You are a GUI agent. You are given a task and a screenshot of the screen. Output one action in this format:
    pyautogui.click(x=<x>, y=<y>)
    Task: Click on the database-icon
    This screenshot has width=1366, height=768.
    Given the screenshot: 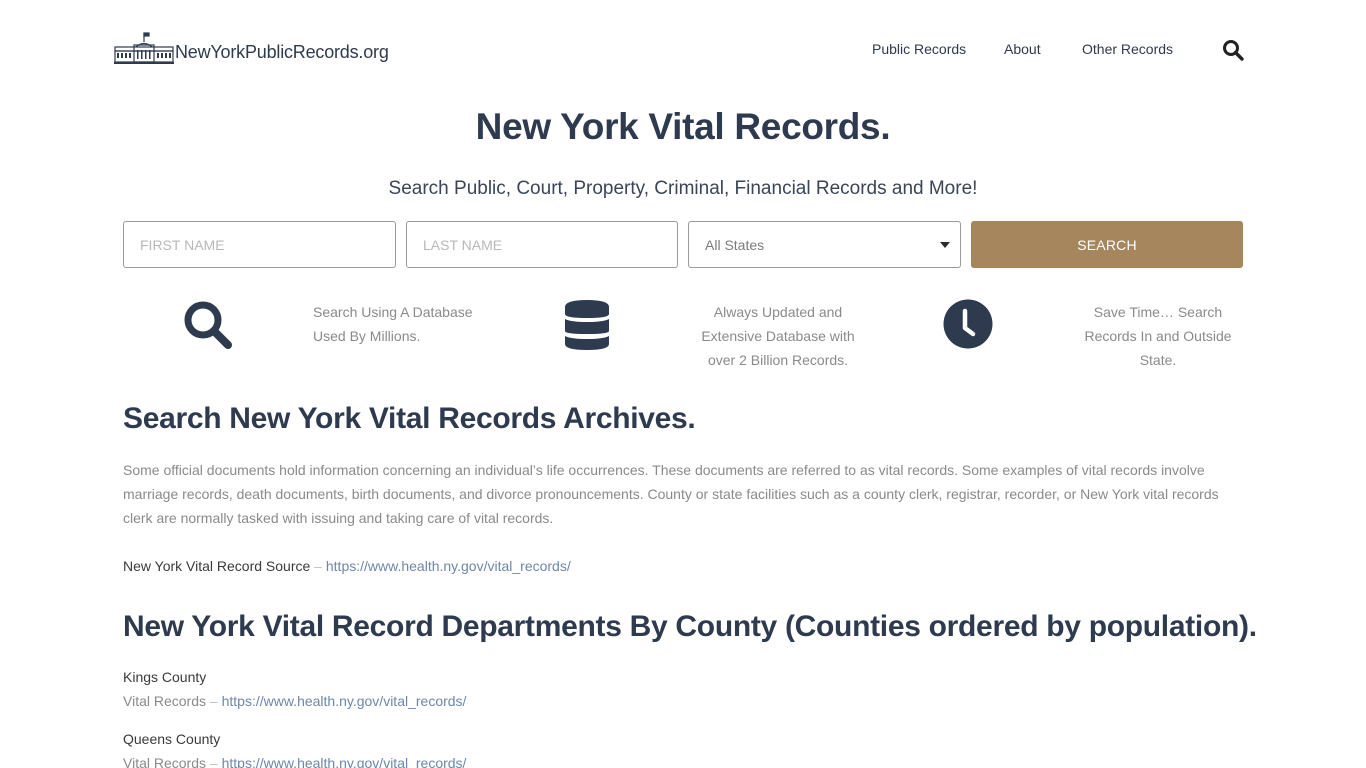 What is the action you would take?
    pyautogui.click(x=587, y=325)
    